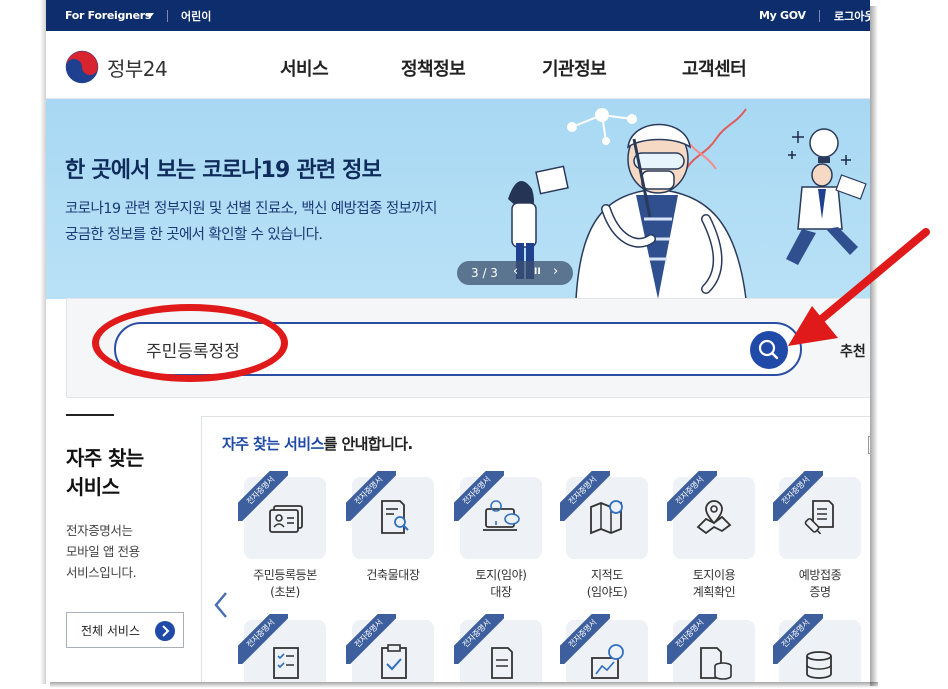 The height and width of the screenshot is (689, 948). What do you see at coordinates (859, 287) in the screenshot?
I see `red-annotation-arrow-icon` at bounding box center [859, 287].